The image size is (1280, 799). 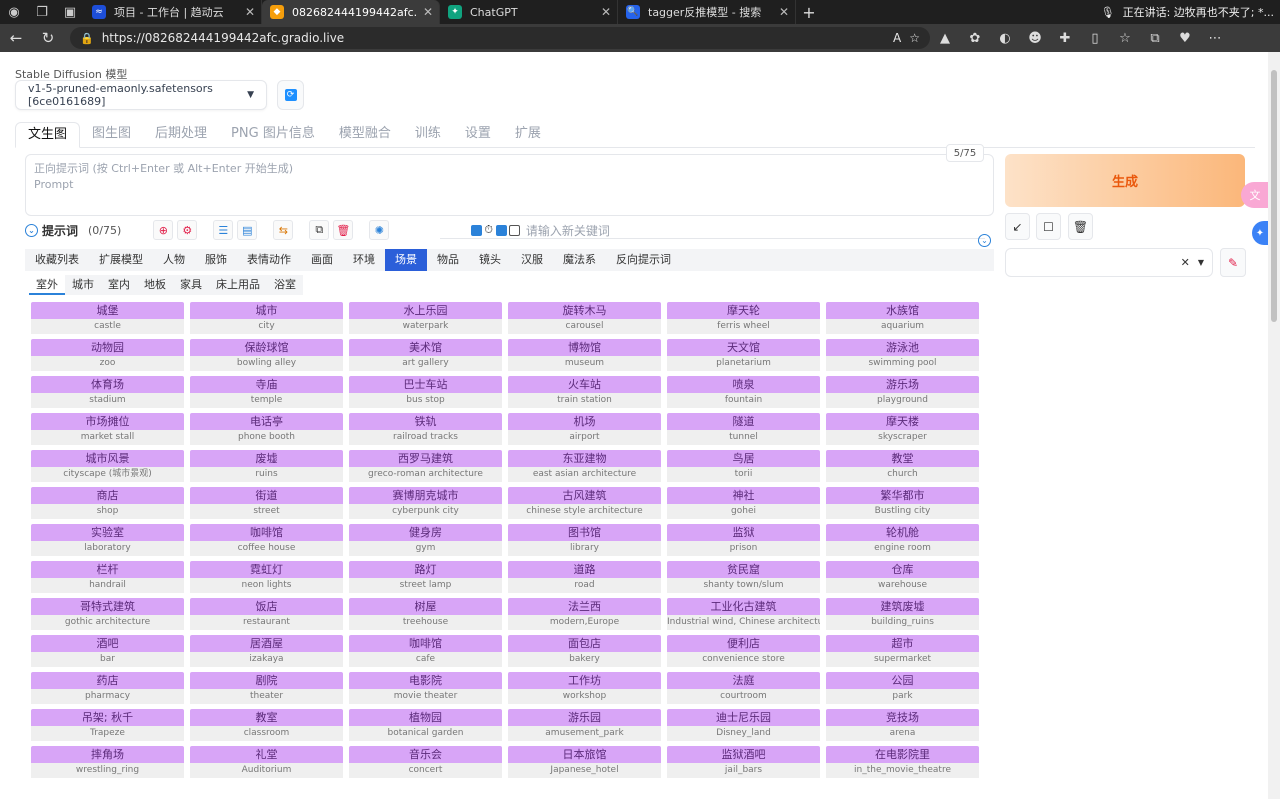 I want to click on tag-card: 摩天楼 skyscraper, so click(x=902, y=429).